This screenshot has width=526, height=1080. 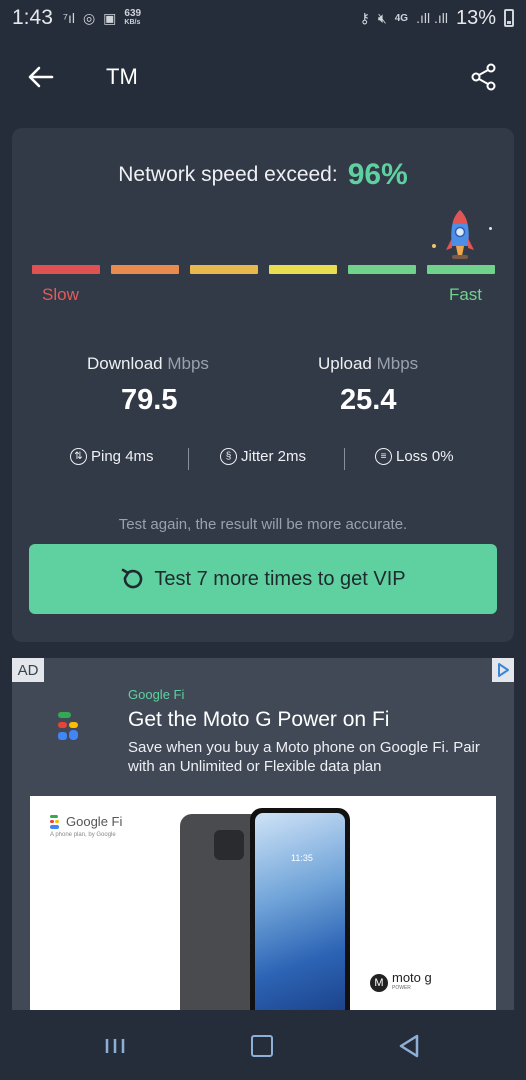 I want to click on status-time: 1:43, so click(x=32, y=17).